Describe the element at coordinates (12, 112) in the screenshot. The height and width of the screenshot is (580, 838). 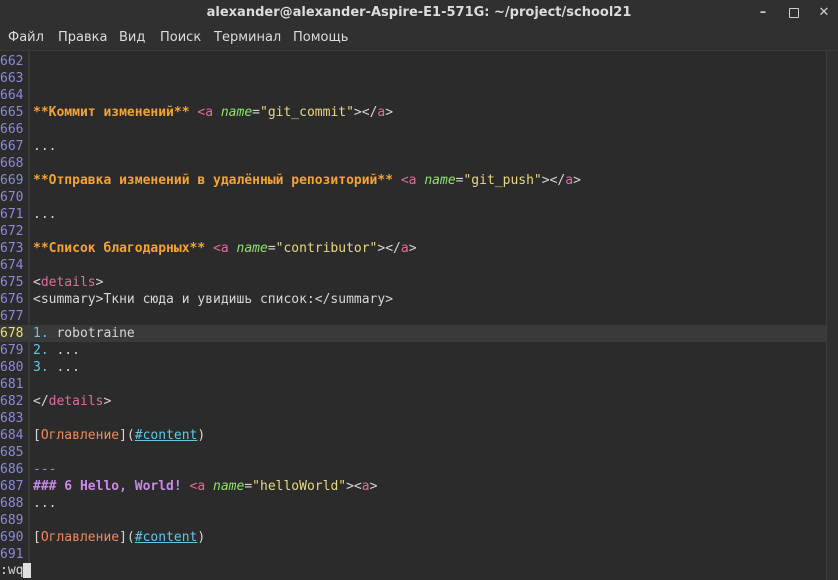
I see `line-number: 665` at that location.